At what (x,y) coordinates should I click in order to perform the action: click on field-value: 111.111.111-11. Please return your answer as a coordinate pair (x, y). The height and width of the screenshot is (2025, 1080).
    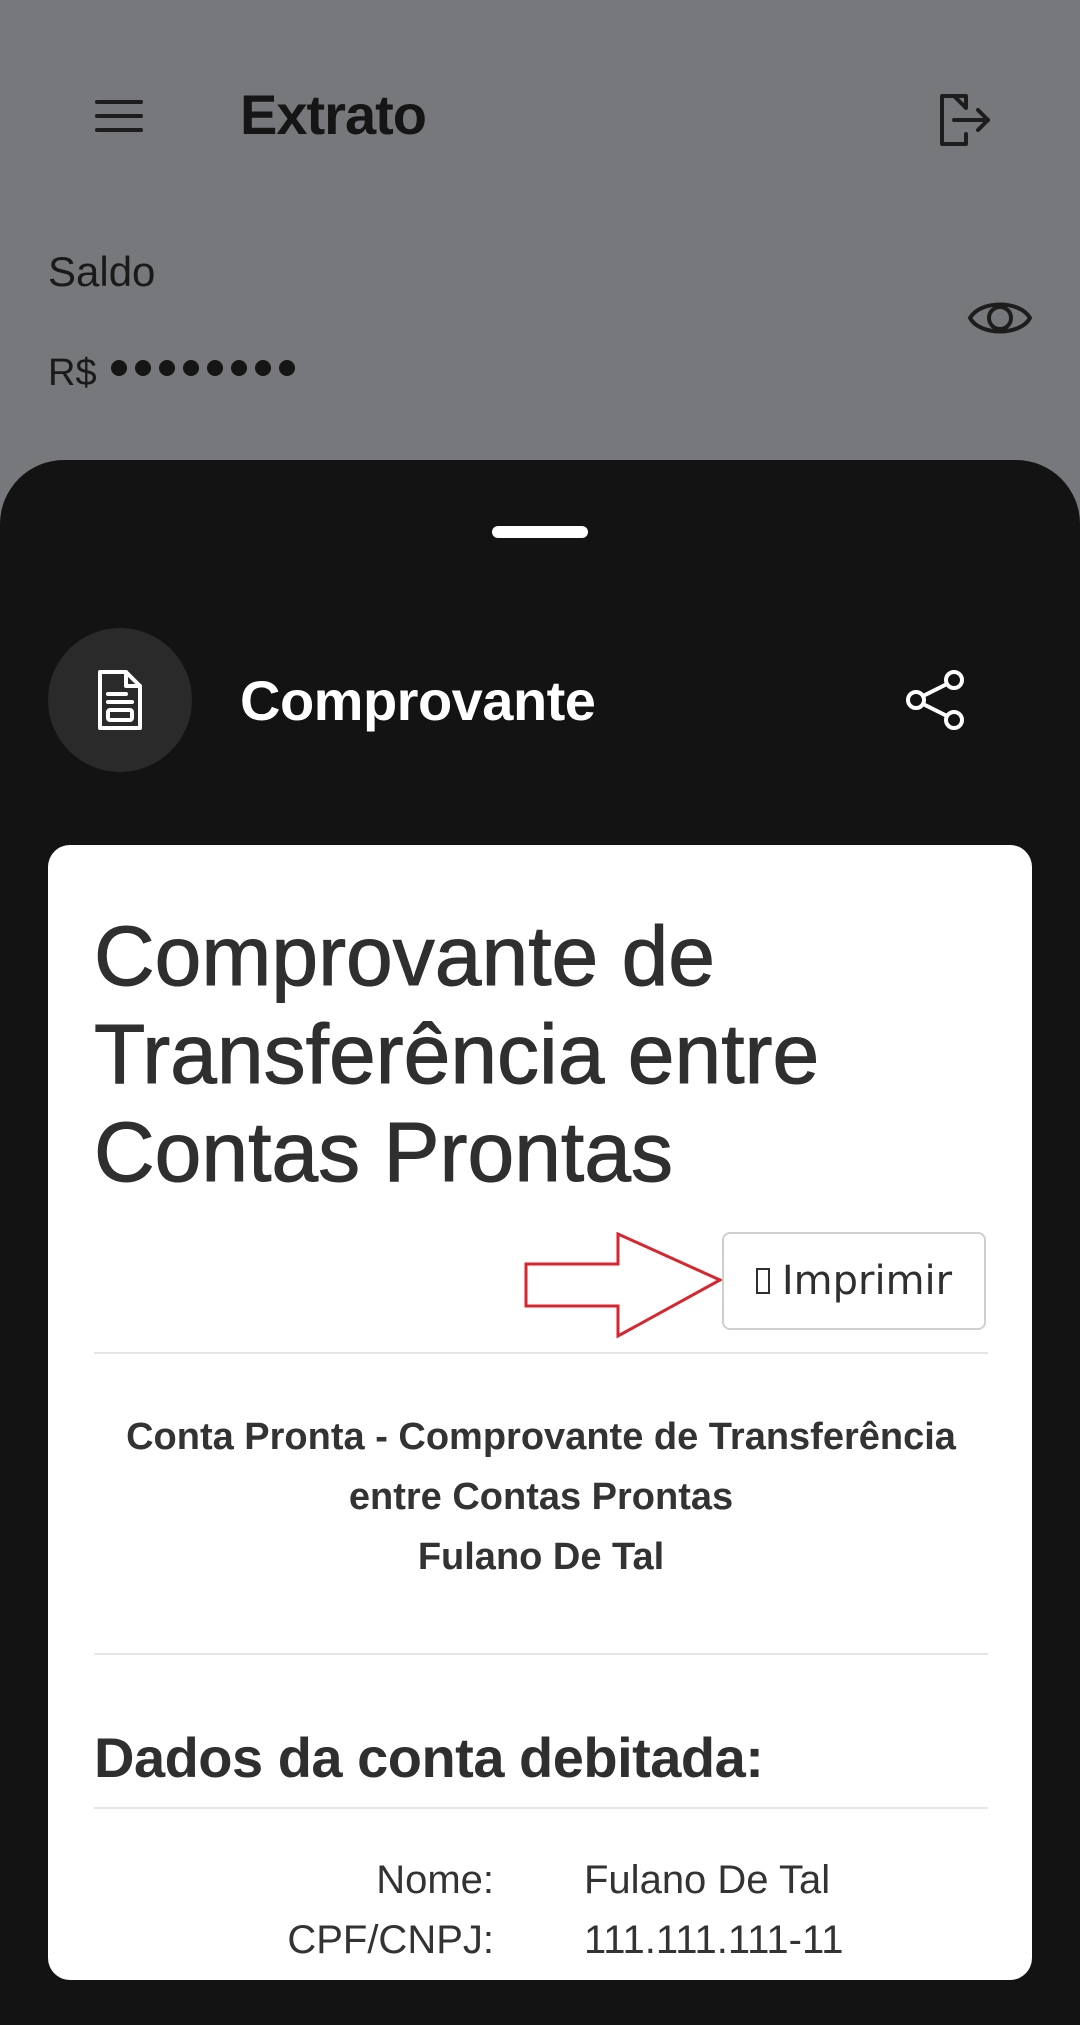
    Looking at the image, I should click on (714, 1940).